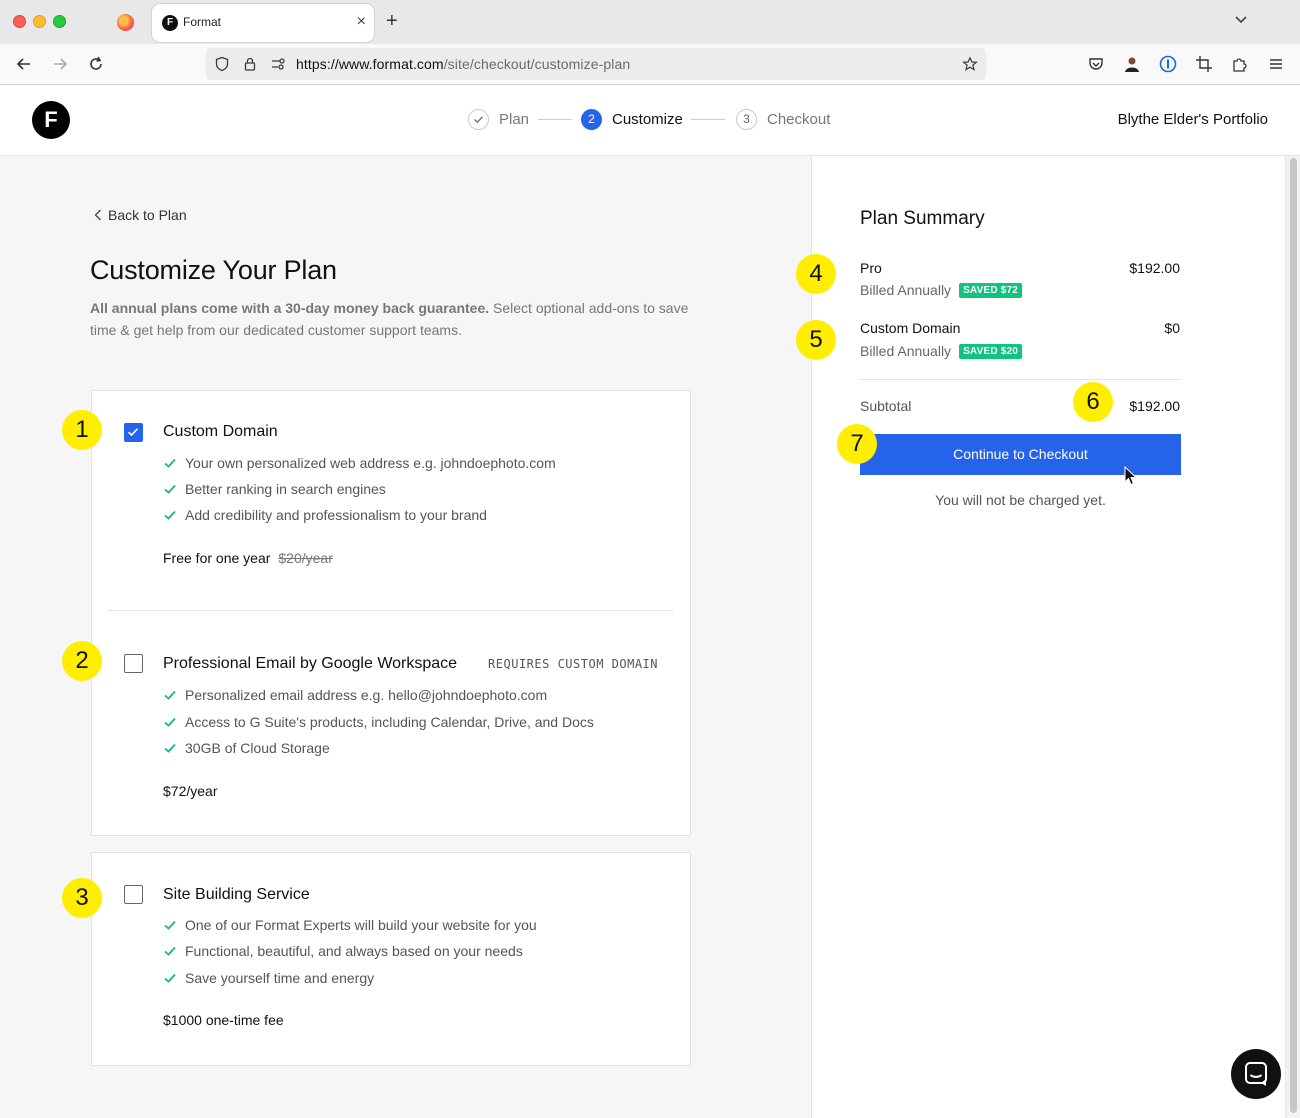 The width and height of the screenshot is (1300, 1118). What do you see at coordinates (1241, 19) in the screenshot?
I see `chevron-down-icon` at bounding box center [1241, 19].